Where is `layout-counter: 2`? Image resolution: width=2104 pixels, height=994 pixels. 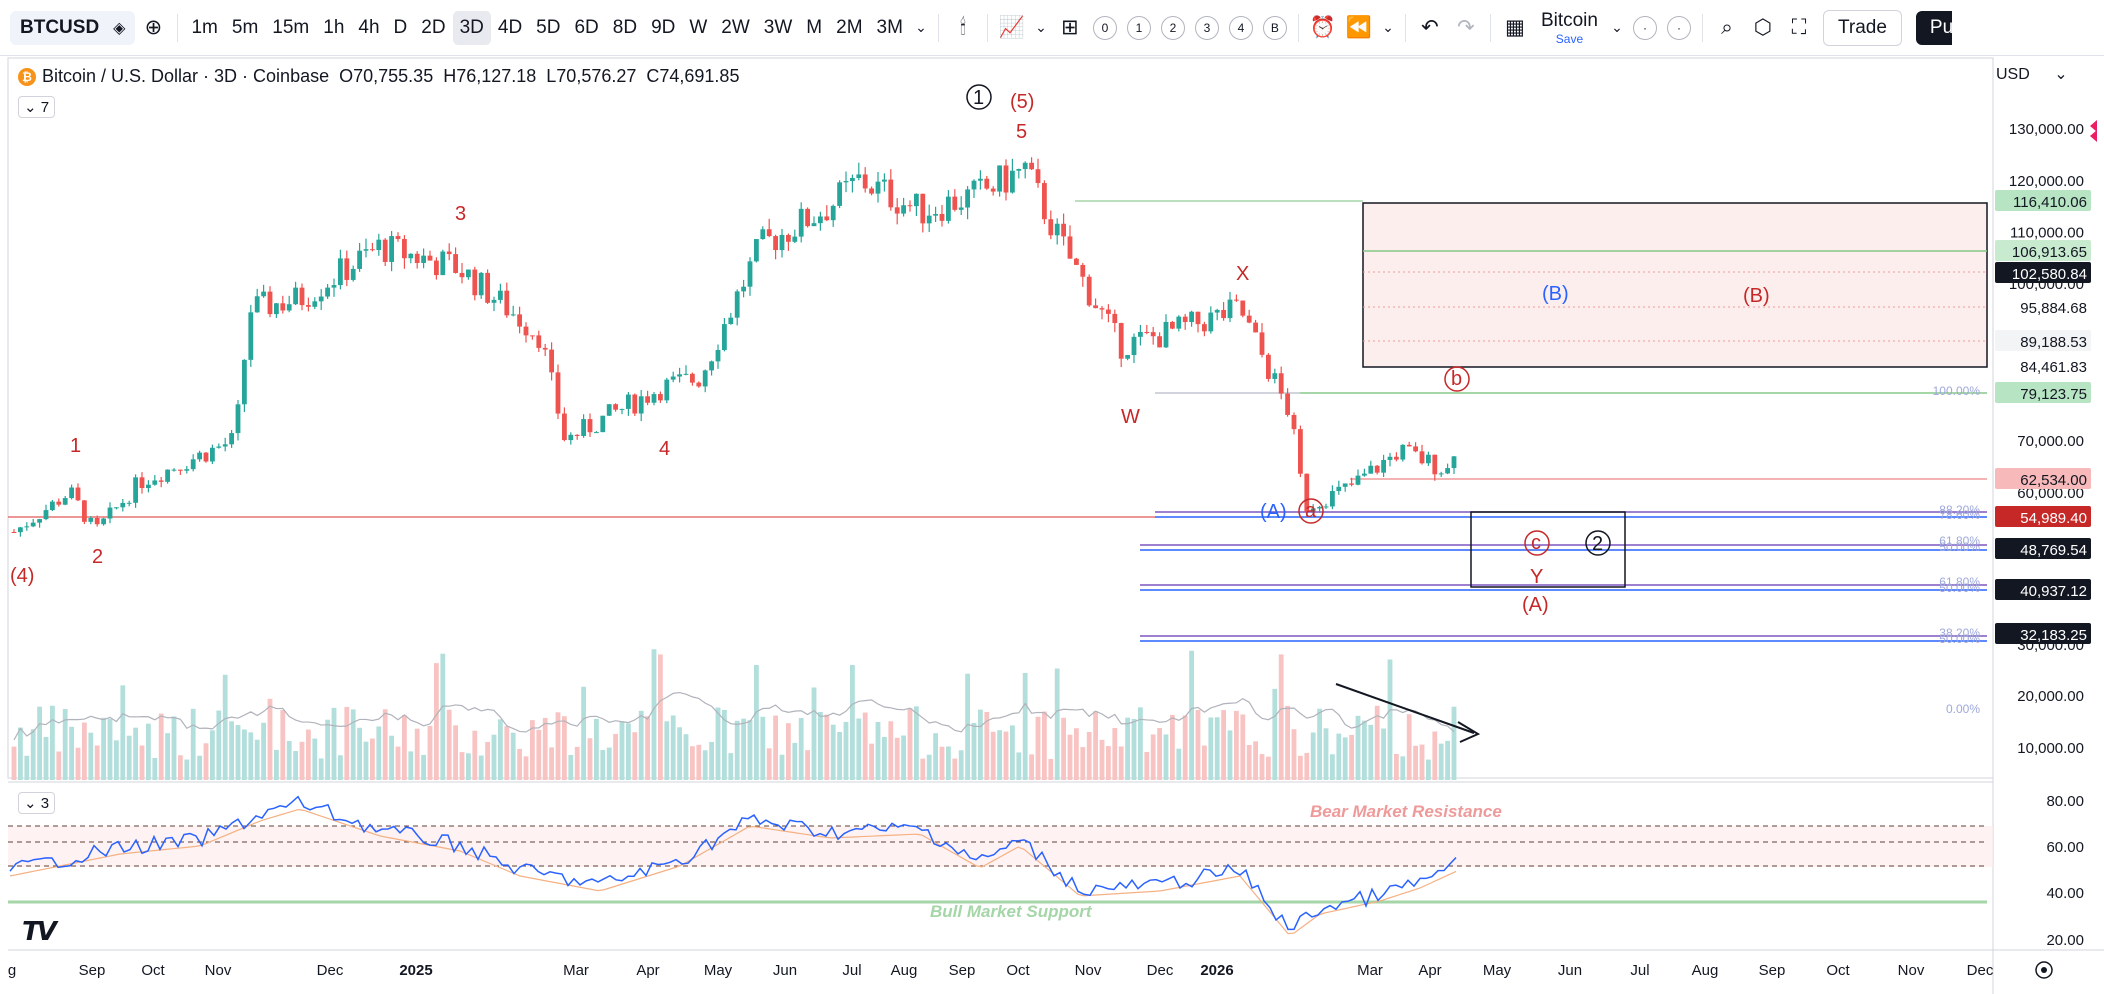
layout-counter: 2 is located at coordinates (1172, 27).